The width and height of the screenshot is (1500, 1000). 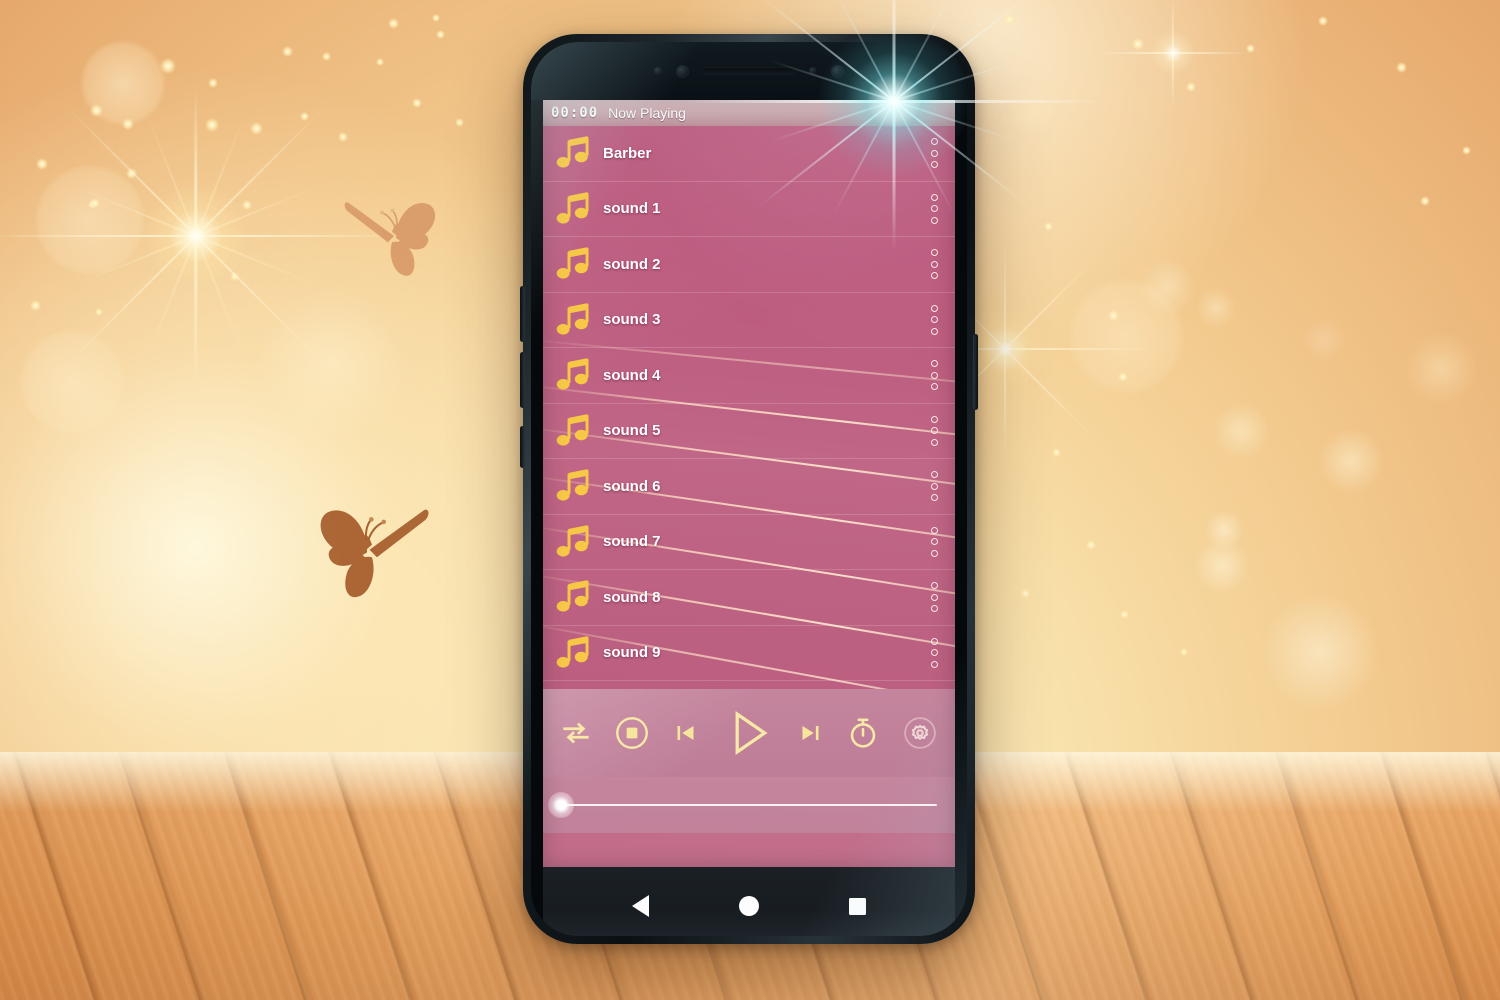 I want to click on gear-icon, so click(x=920, y=733).